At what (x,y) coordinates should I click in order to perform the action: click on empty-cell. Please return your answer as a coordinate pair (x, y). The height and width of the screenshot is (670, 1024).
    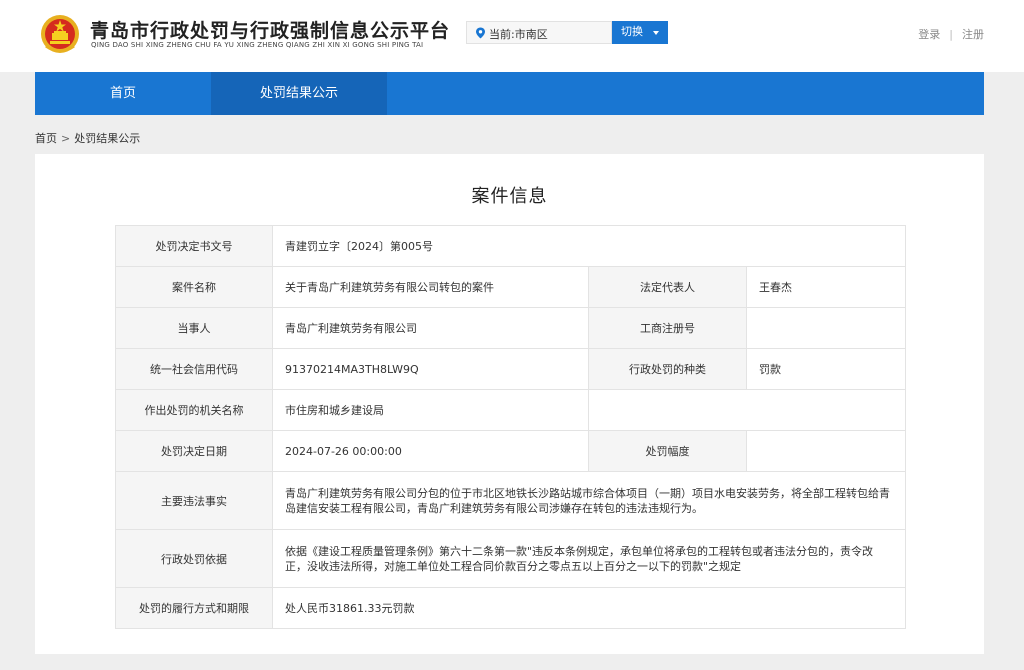
    Looking at the image, I should click on (747, 410).